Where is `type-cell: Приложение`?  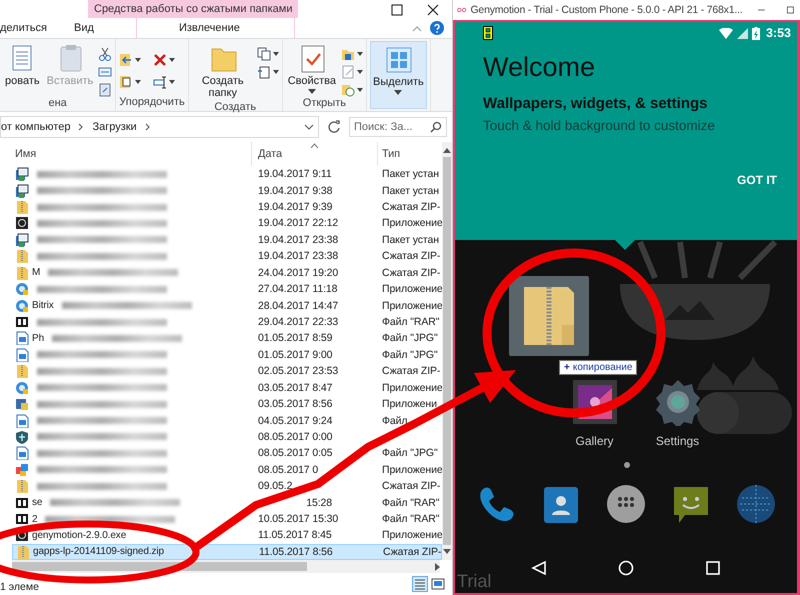
type-cell: Приложение is located at coordinates (412, 289).